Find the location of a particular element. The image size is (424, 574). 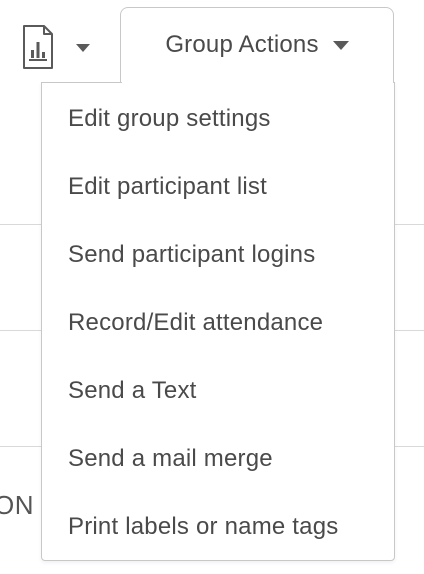

group-actions-button: Group Actions is located at coordinates (257, 44).